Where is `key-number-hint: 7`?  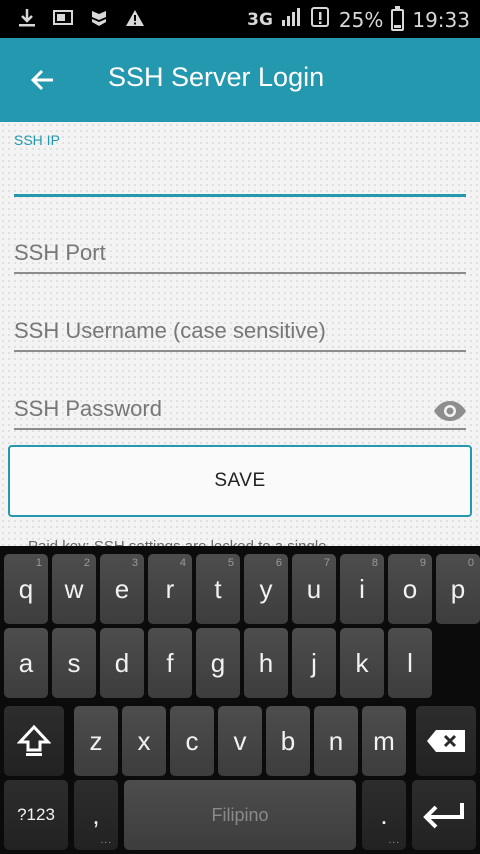 key-number-hint: 7 is located at coordinates (326, 563).